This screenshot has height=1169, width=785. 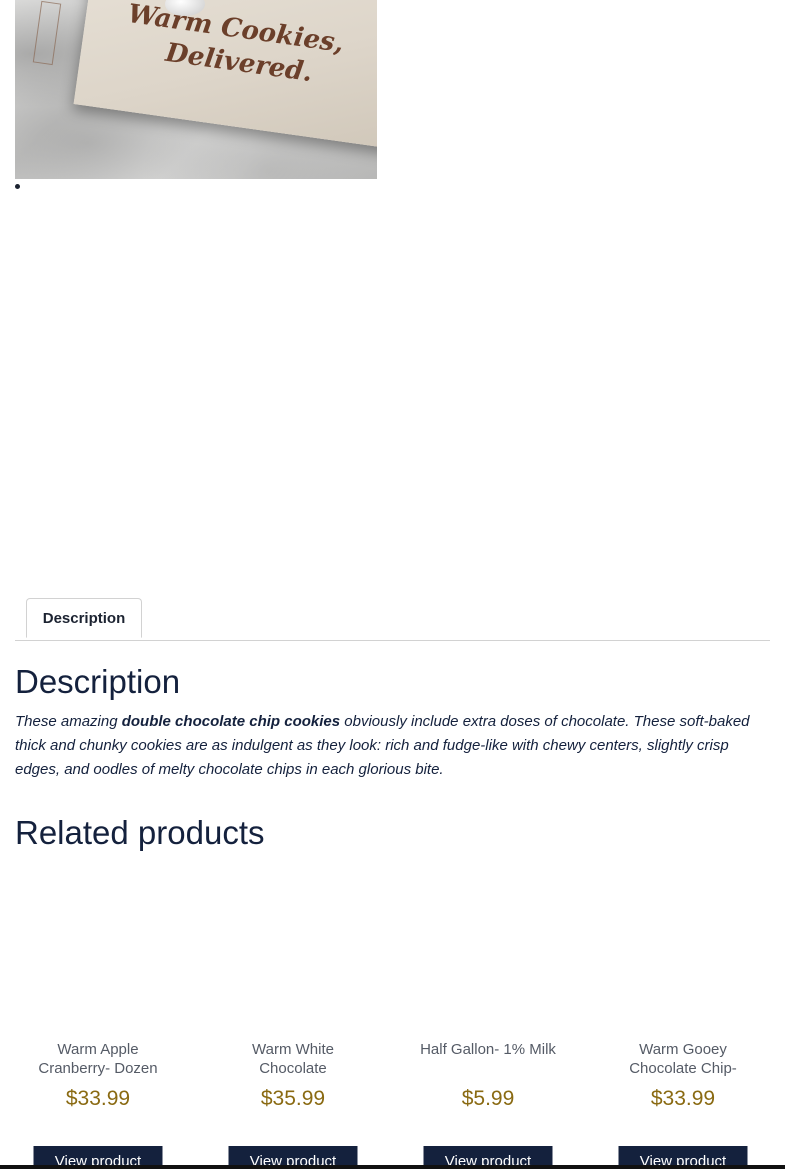 What do you see at coordinates (68, 721) in the screenshot?
I see `description-text-before: These amazing` at bounding box center [68, 721].